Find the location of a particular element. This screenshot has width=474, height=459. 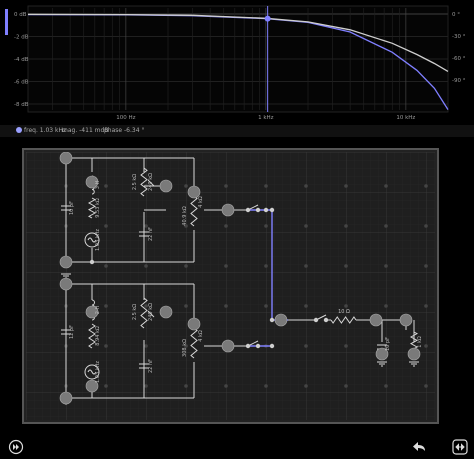

y-tick-label-left: -4 dB is located at coordinates (21, 60).